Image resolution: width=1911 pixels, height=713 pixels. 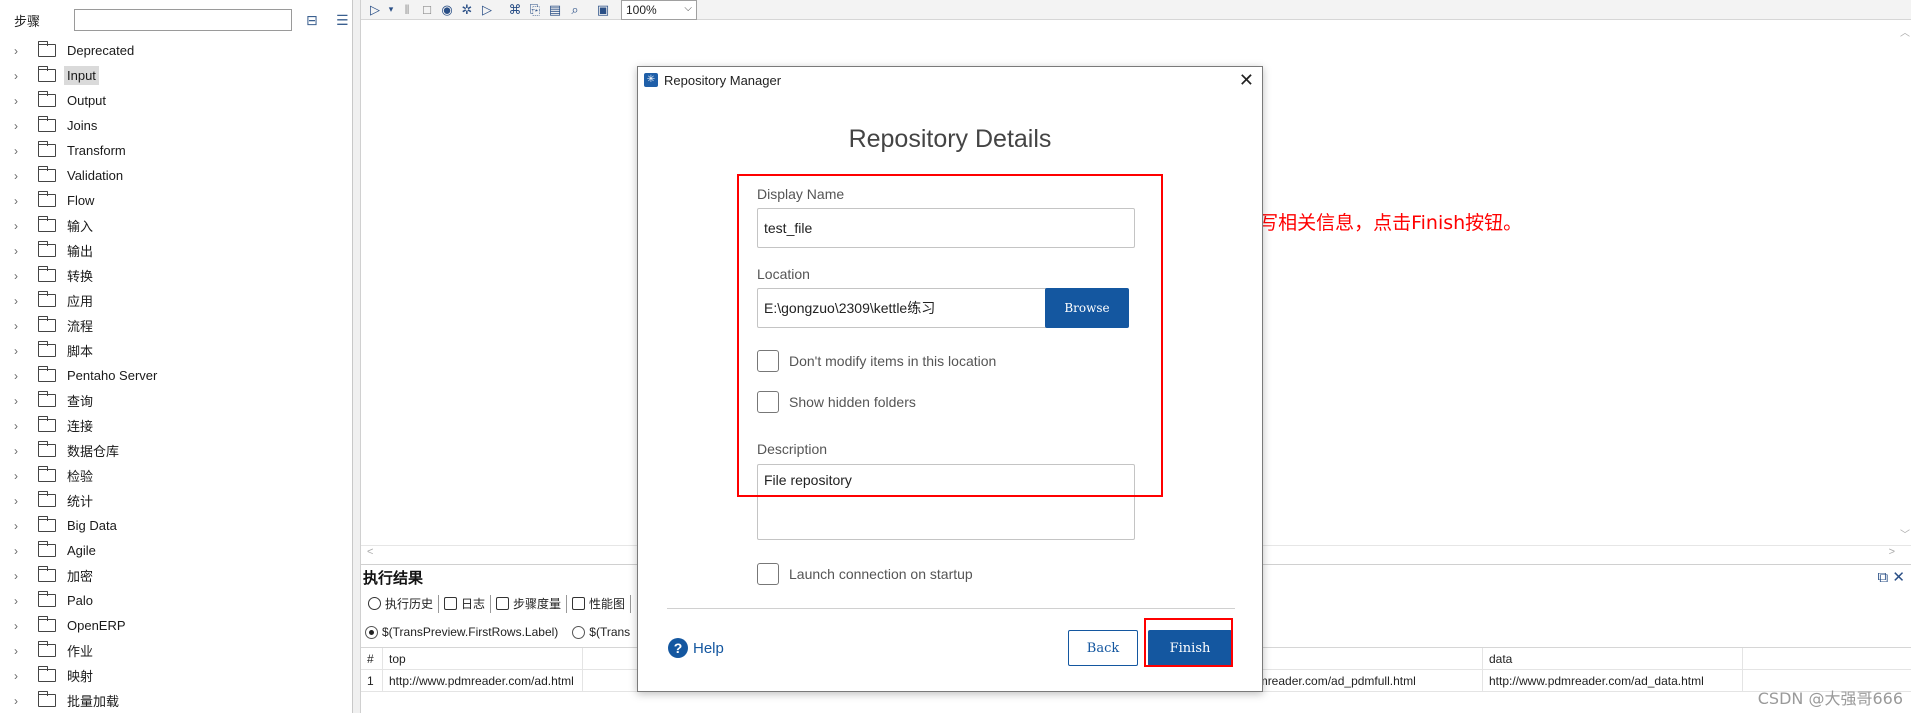 What do you see at coordinates (1905, 533) in the screenshot?
I see `scroll-down-icon: ﹀` at bounding box center [1905, 533].